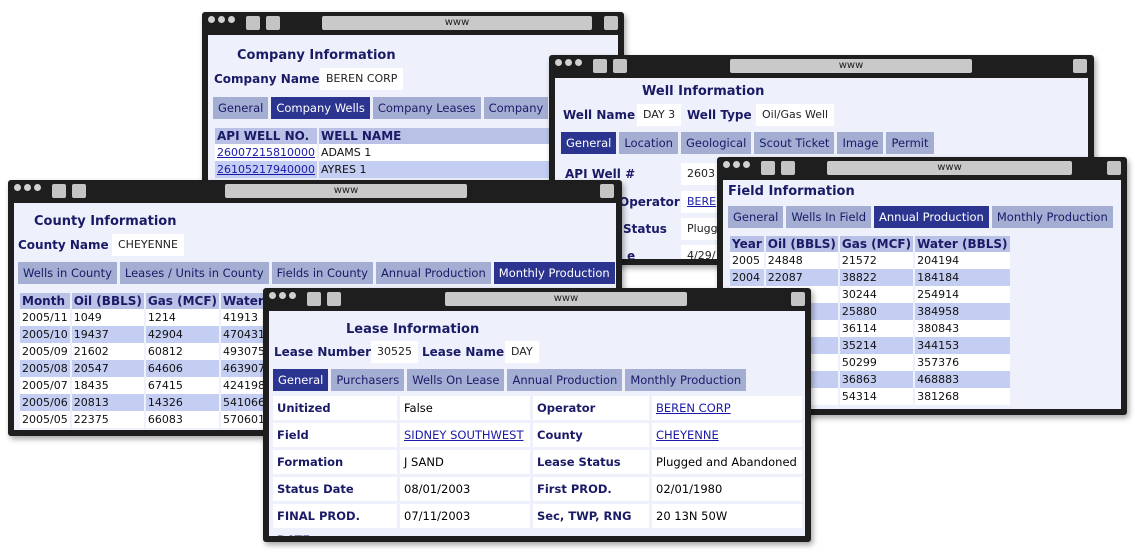 The height and width of the screenshot is (554, 1135). I want to click on detail-row: Field SIDNEY SOUTHWEST County CHEYENNE, so click(537, 435).